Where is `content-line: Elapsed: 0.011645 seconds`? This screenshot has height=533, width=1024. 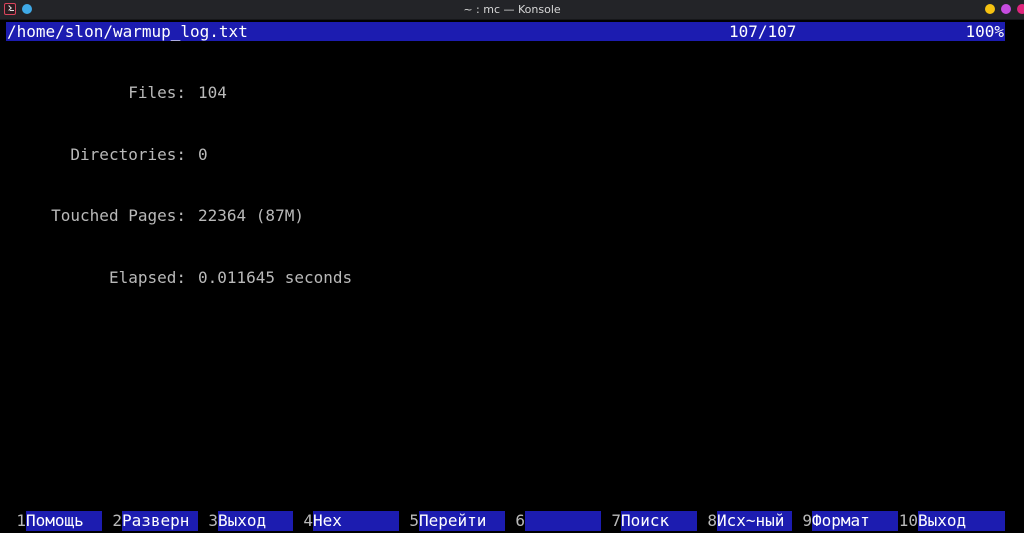 content-line: Elapsed: 0.011645 seconds is located at coordinates (179, 278).